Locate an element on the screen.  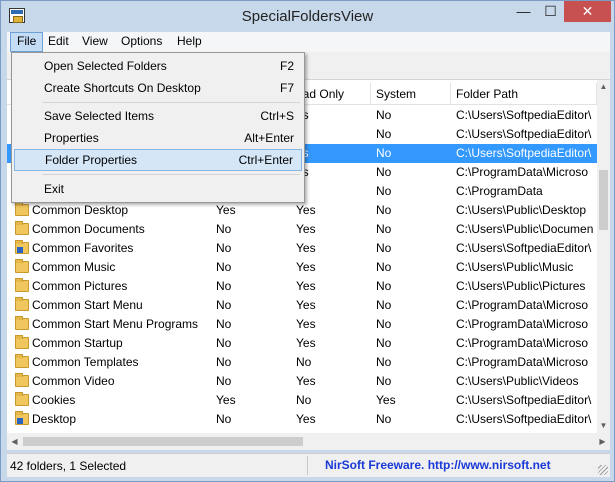
menu-bar: File Edit View Options Help is located at coordinates (308, 42).